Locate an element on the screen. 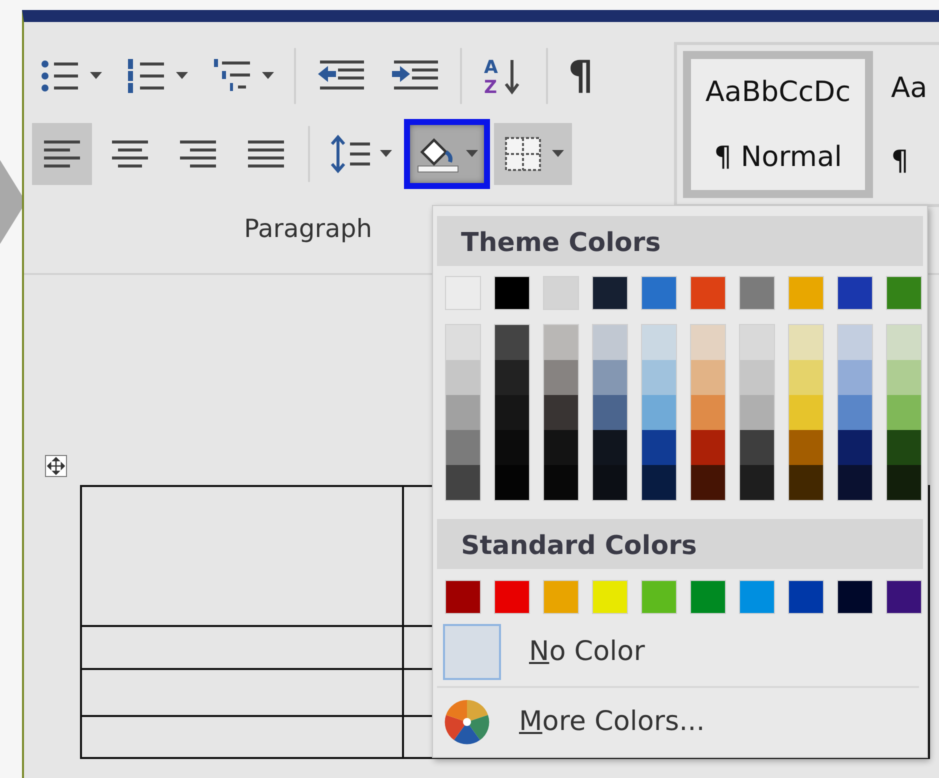 The width and height of the screenshot is (939, 778). sort-button: A Z is located at coordinates (504, 76).